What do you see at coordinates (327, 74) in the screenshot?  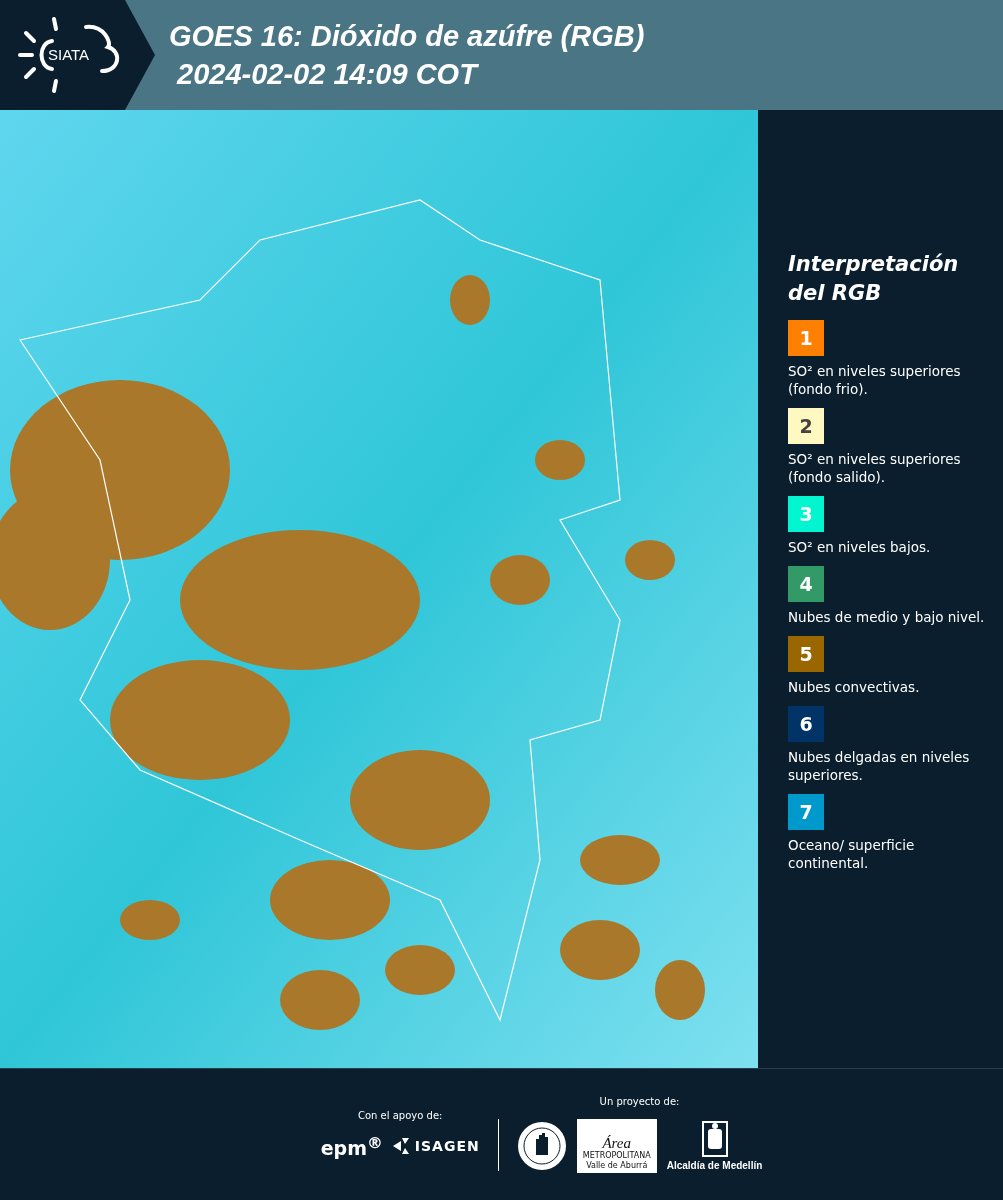 I see `timestamp: 2024-02-02 14:09 COT` at bounding box center [327, 74].